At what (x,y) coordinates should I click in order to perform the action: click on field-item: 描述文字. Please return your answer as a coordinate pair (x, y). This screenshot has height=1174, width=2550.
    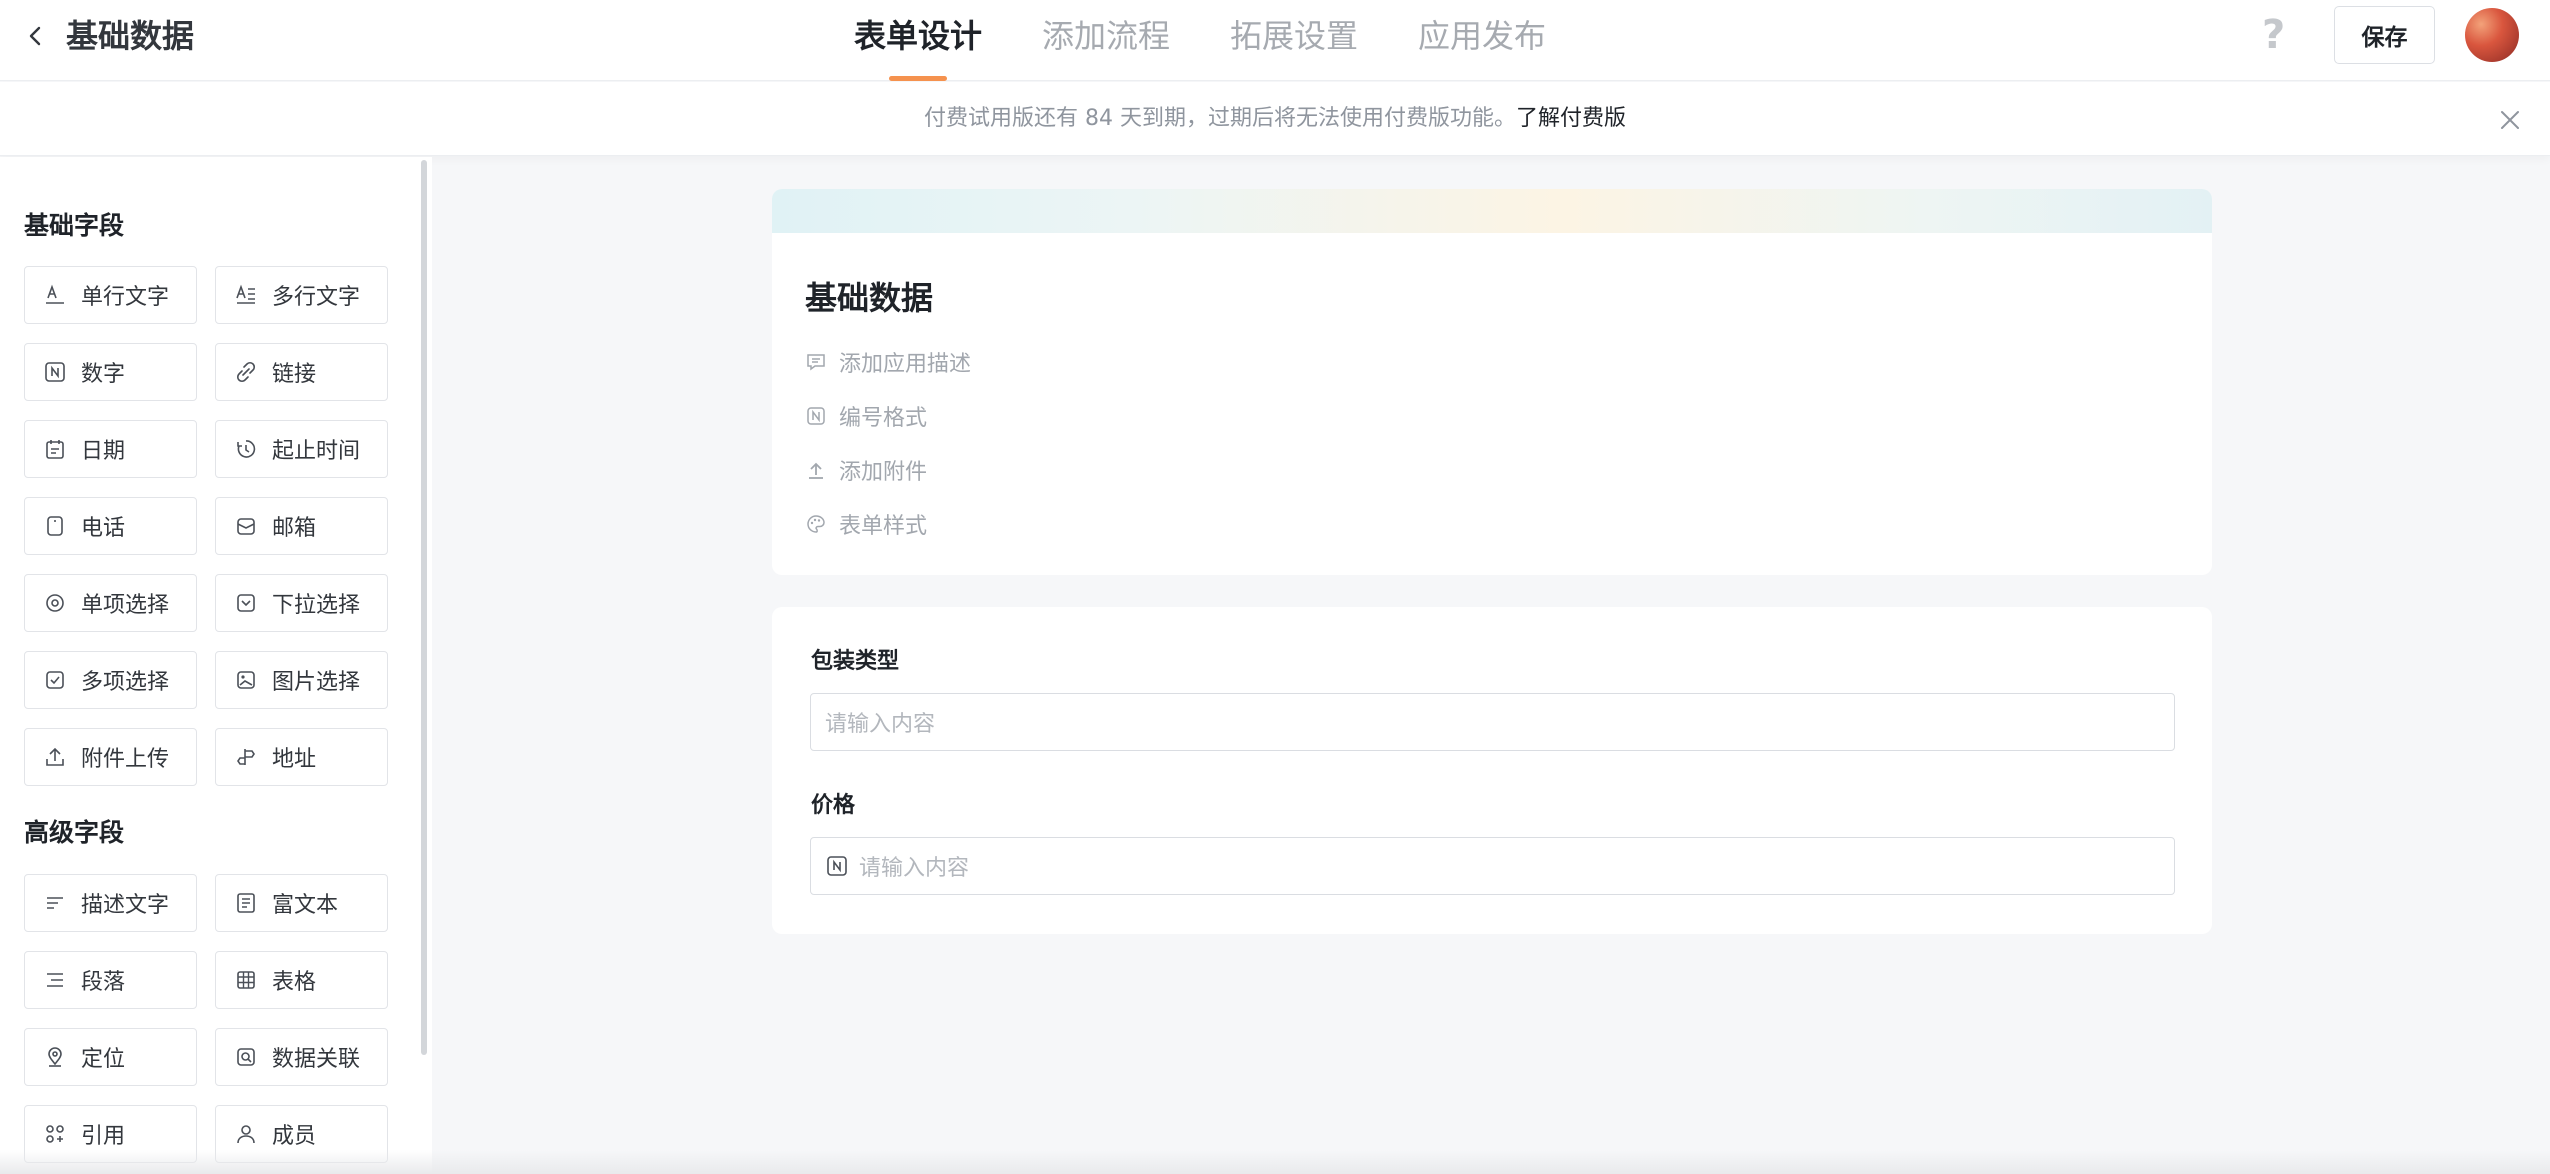
    Looking at the image, I should click on (110, 903).